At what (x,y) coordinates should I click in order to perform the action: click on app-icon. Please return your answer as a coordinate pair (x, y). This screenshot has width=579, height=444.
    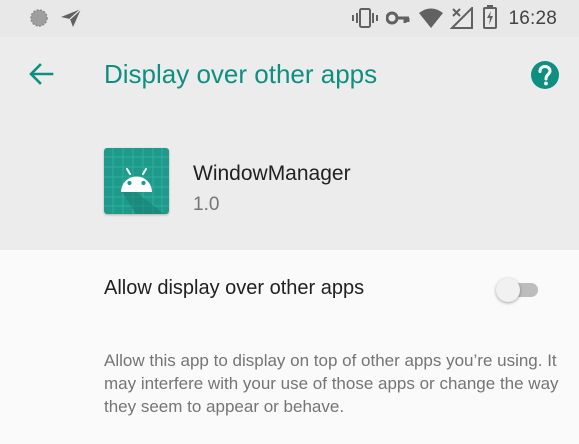
    Looking at the image, I should click on (136, 181).